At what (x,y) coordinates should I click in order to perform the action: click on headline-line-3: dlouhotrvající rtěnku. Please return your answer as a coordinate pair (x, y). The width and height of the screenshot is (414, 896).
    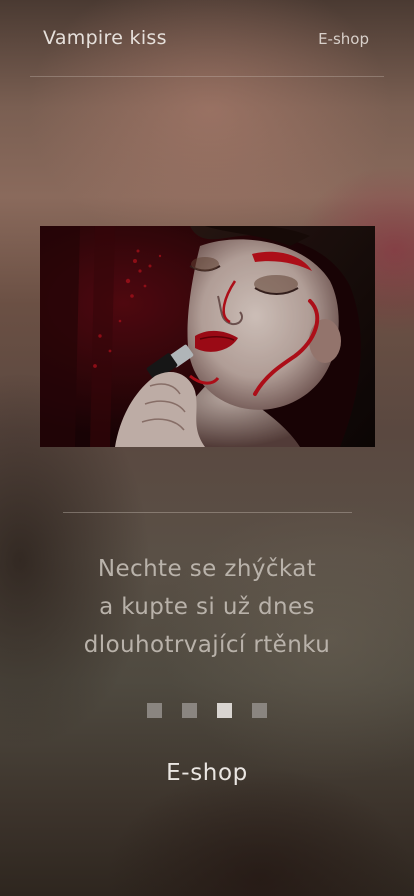
    Looking at the image, I should click on (207, 645).